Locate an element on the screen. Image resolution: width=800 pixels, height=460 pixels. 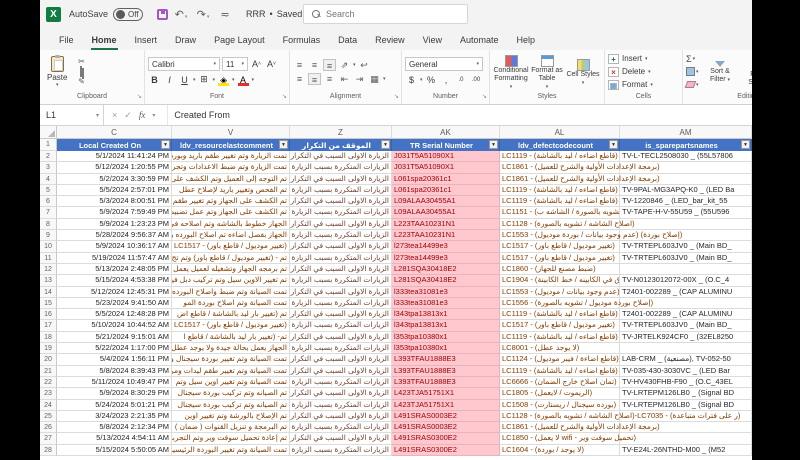
cell-C8: 5/9/2024 1:23:23 PM is located at coordinates (114, 224).